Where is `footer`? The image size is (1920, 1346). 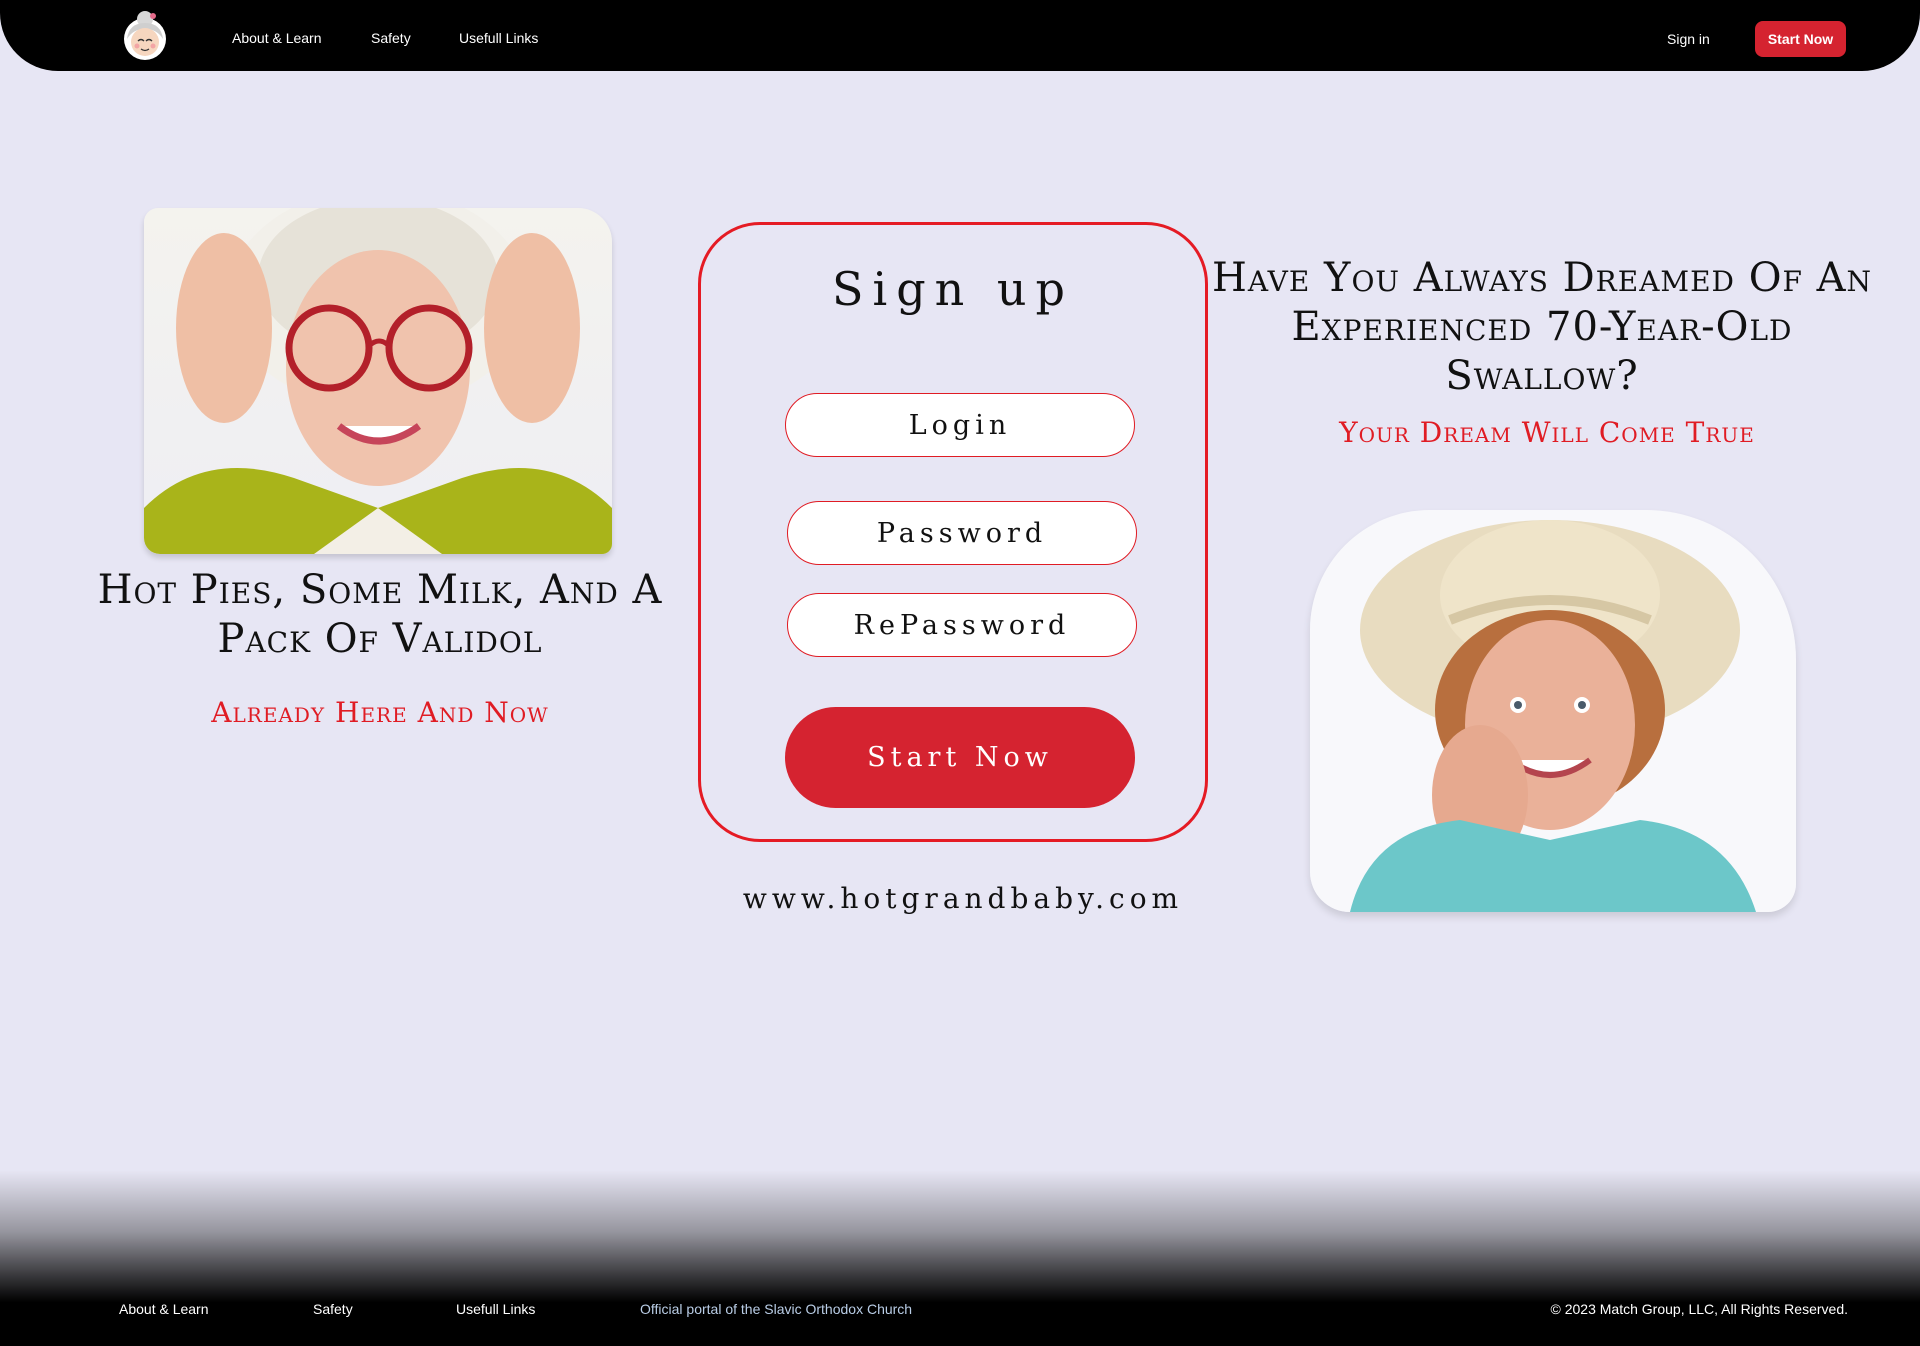 footer is located at coordinates (960, 1258).